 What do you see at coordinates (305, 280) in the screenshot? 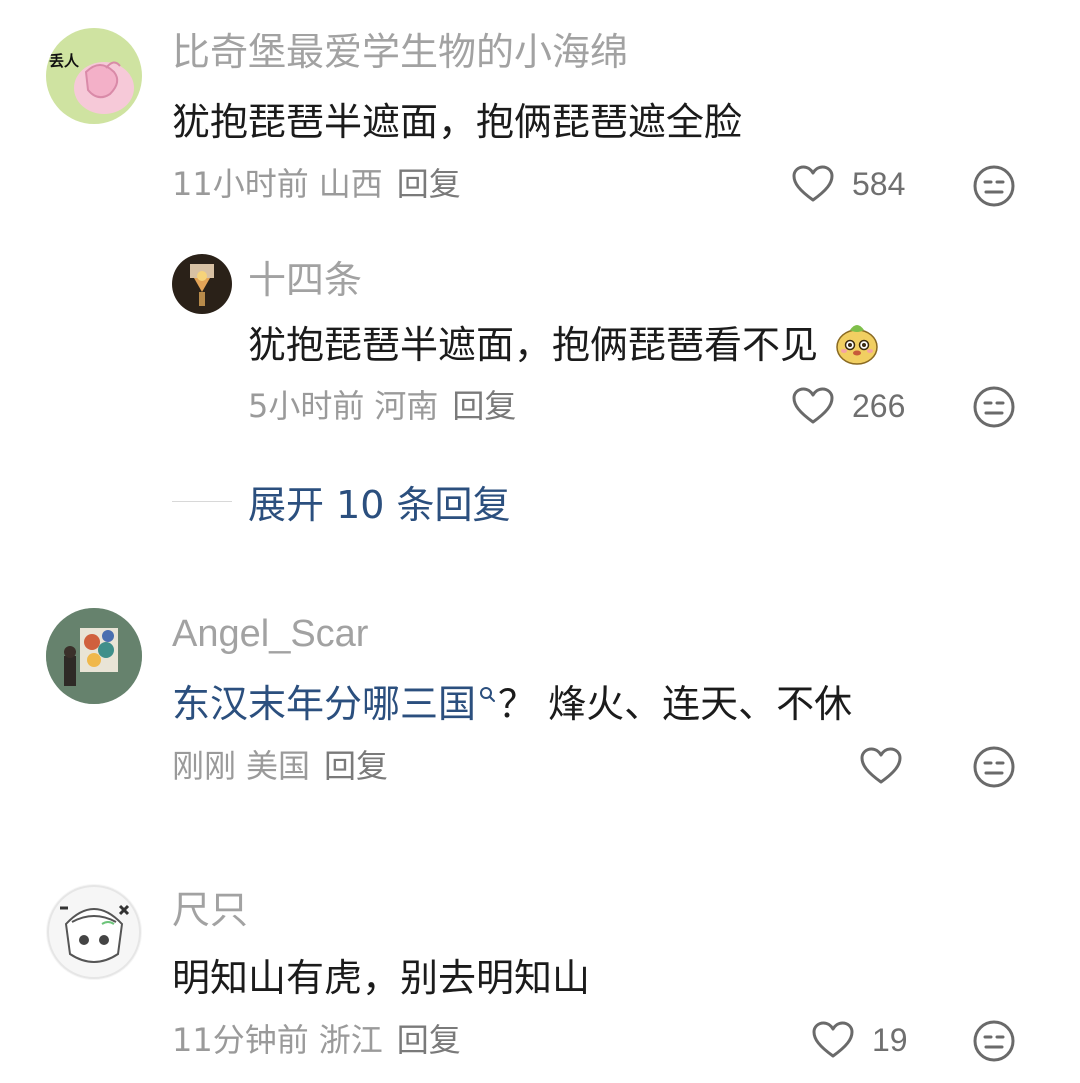
I see `username: 十四条` at bounding box center [305, 280].